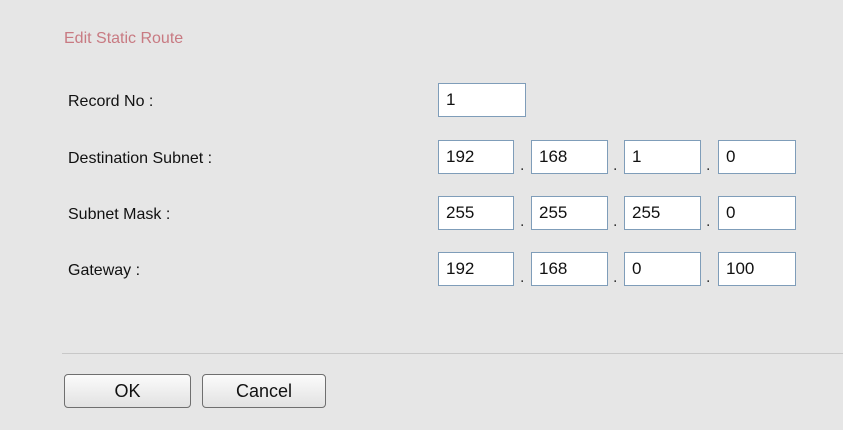 The width and height of the screenshot is (843, 430). I want to click on ok-button: OK, so click(127, 391).